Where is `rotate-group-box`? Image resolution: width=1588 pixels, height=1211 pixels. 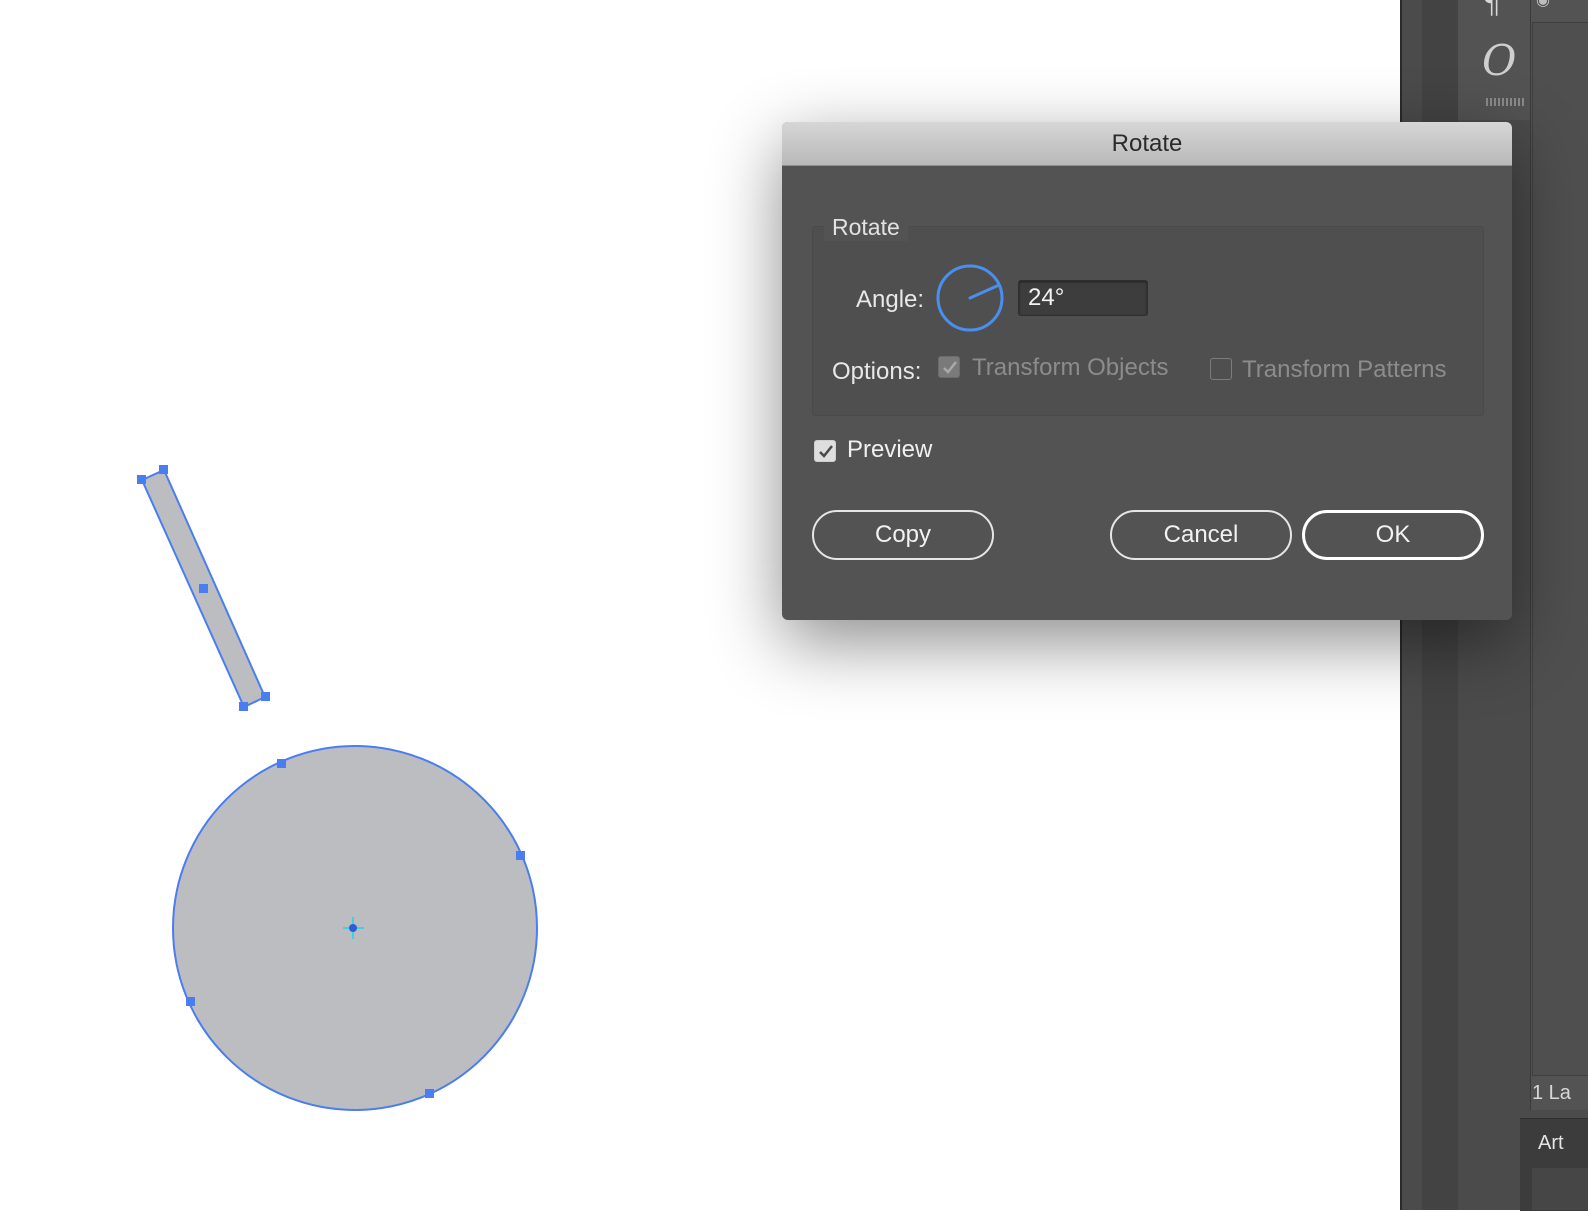
rotate-group-box is located at coordinates (1148, 321).